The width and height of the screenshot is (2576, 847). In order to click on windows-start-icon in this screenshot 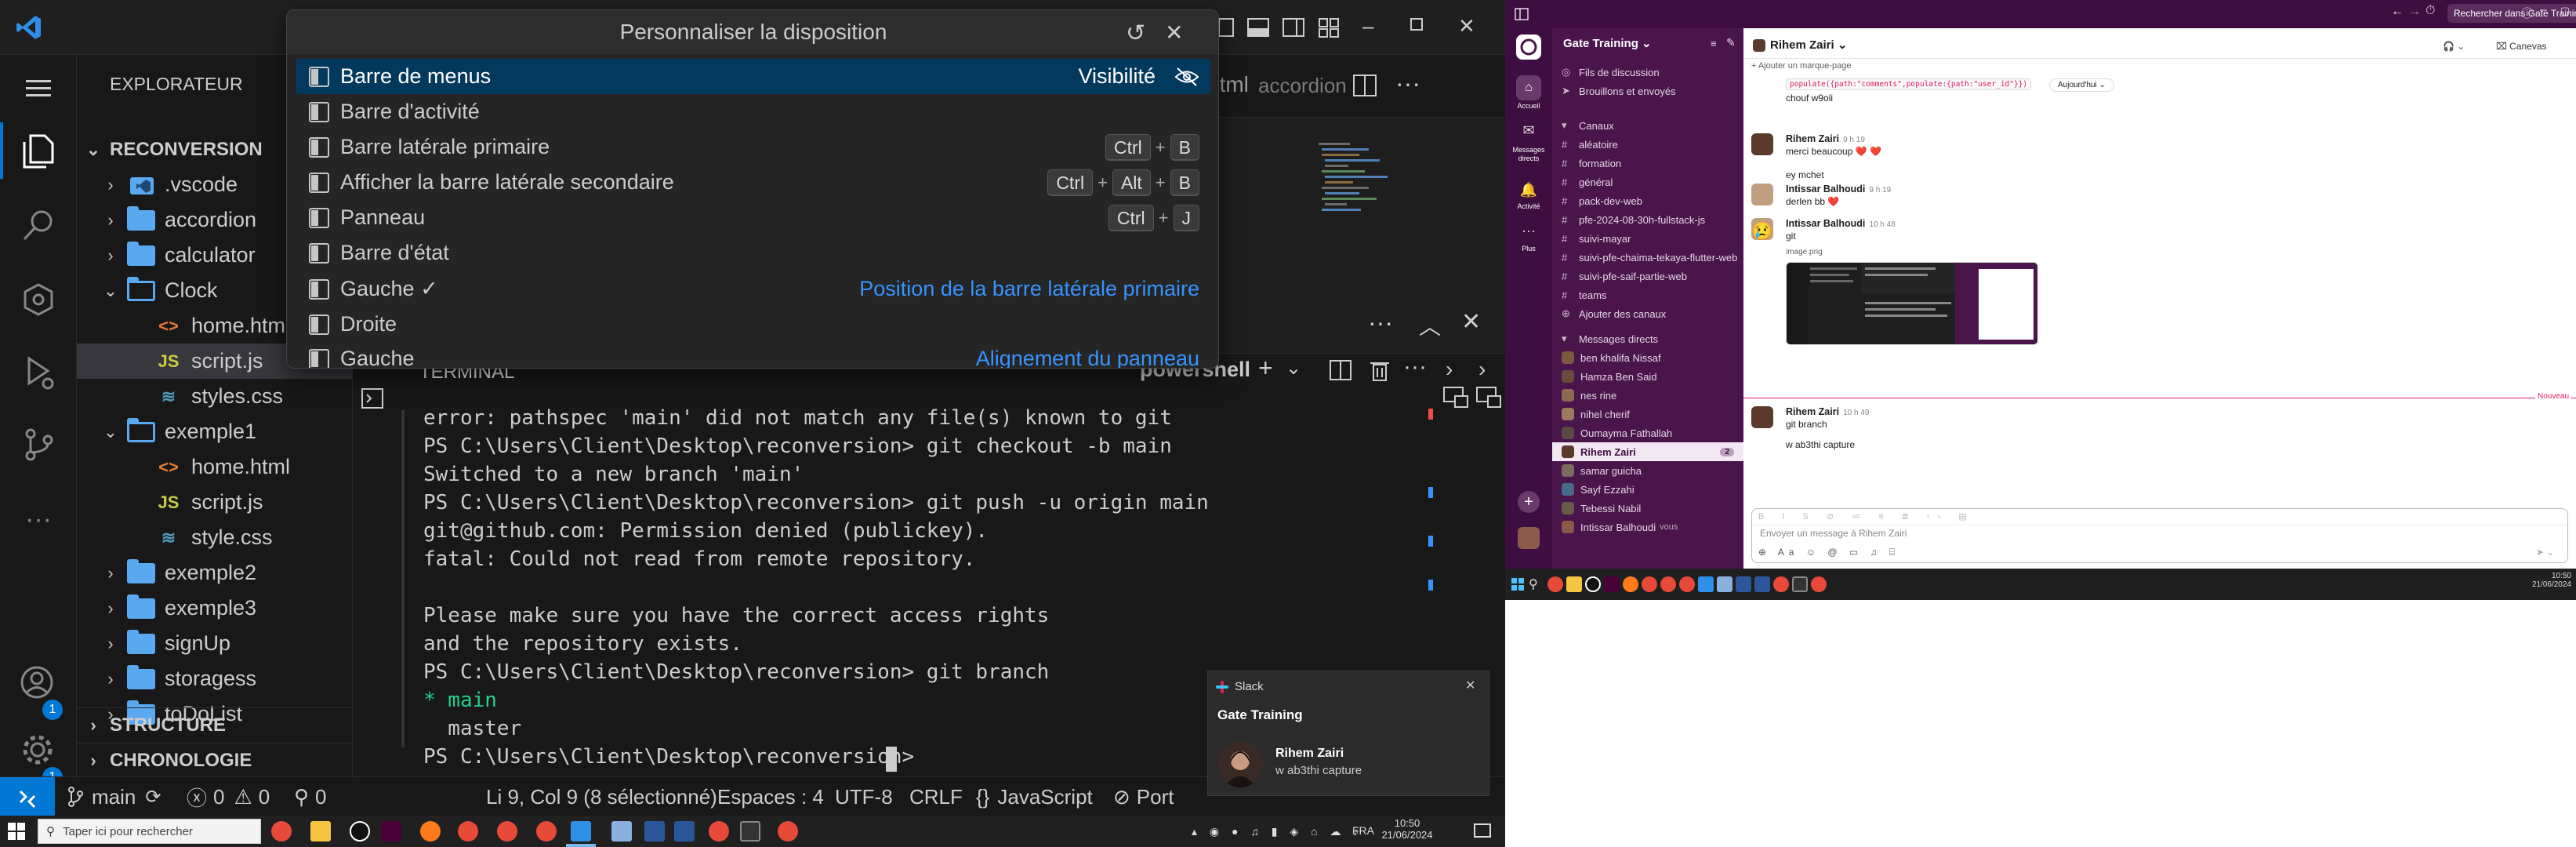, I will do `click(1518, 584)`.